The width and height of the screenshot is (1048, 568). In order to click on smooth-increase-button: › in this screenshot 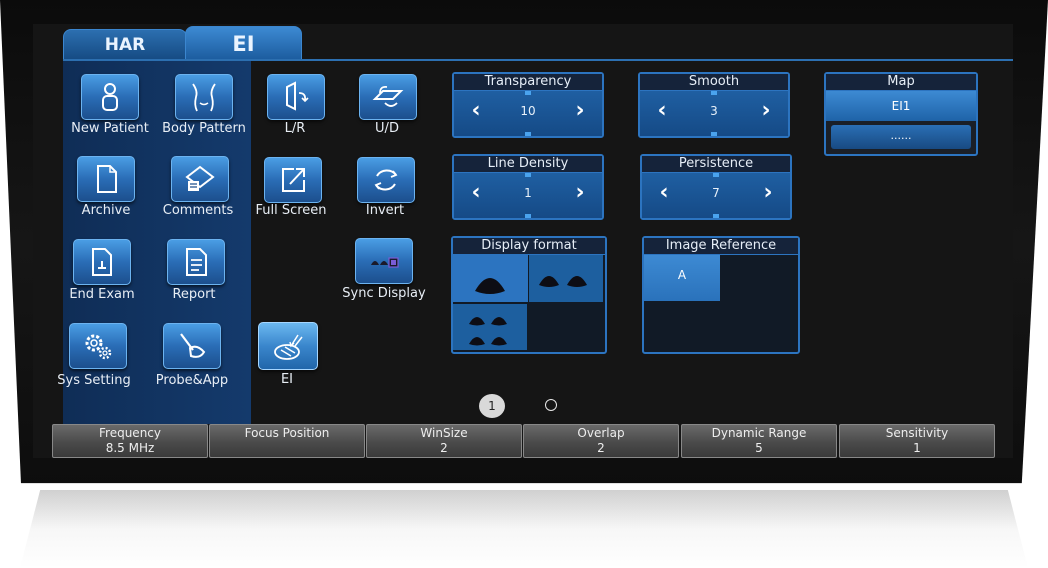, I will do `click(766, 111)`.